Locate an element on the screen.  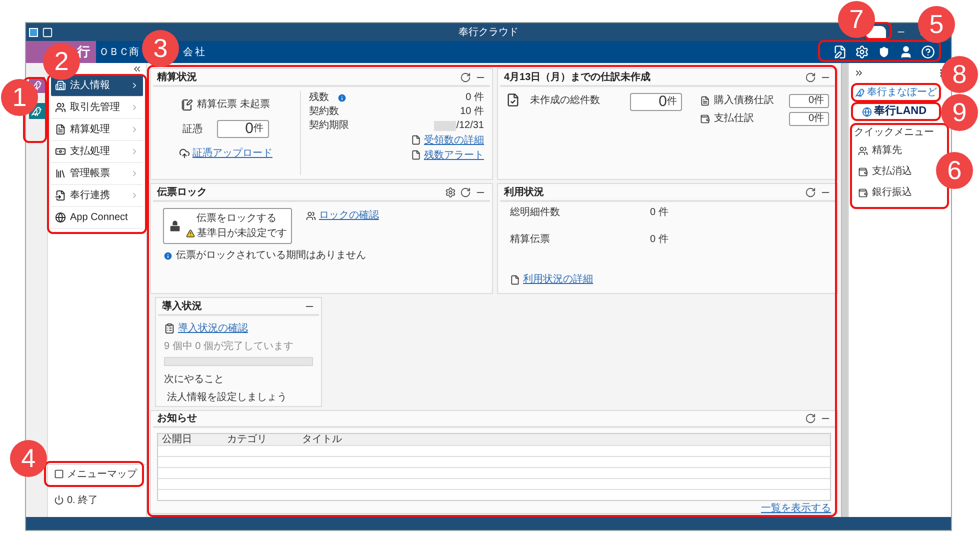
panel-title: 導入状況 is located at coordinates (182, 306).